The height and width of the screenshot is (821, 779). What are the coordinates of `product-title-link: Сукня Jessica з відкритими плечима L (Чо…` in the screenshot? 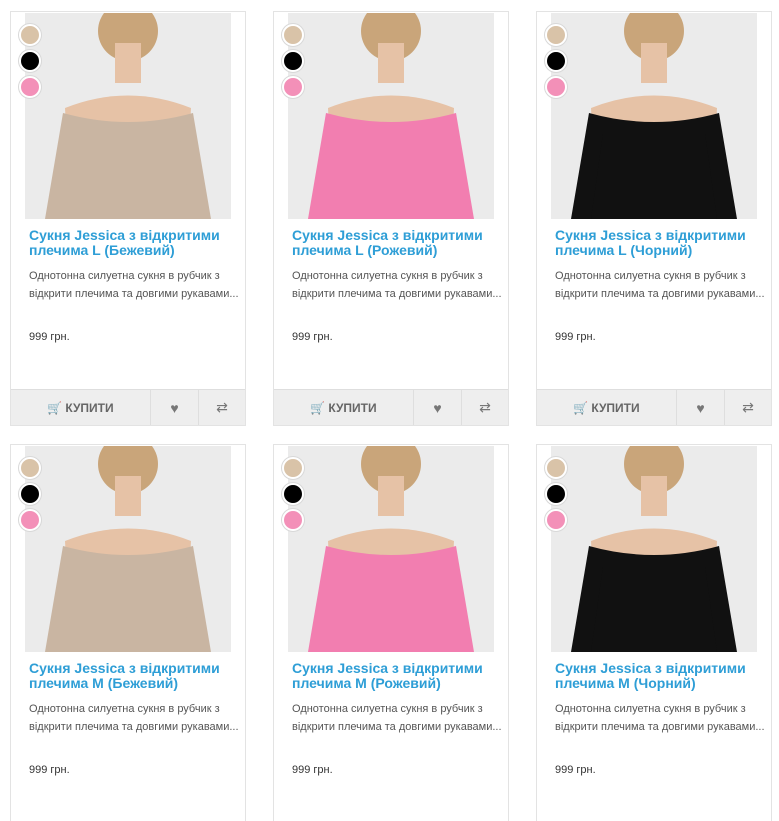 It's located at (662, 243).